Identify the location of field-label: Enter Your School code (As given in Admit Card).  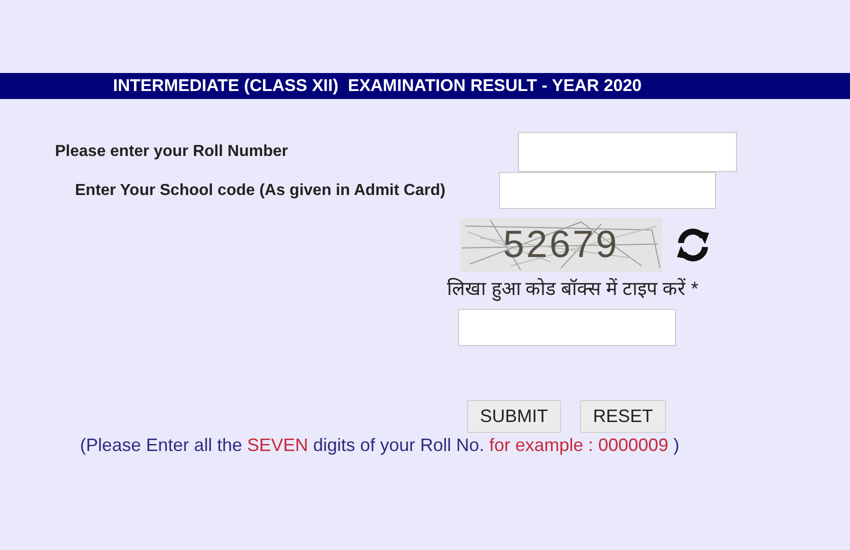
(260, 191).